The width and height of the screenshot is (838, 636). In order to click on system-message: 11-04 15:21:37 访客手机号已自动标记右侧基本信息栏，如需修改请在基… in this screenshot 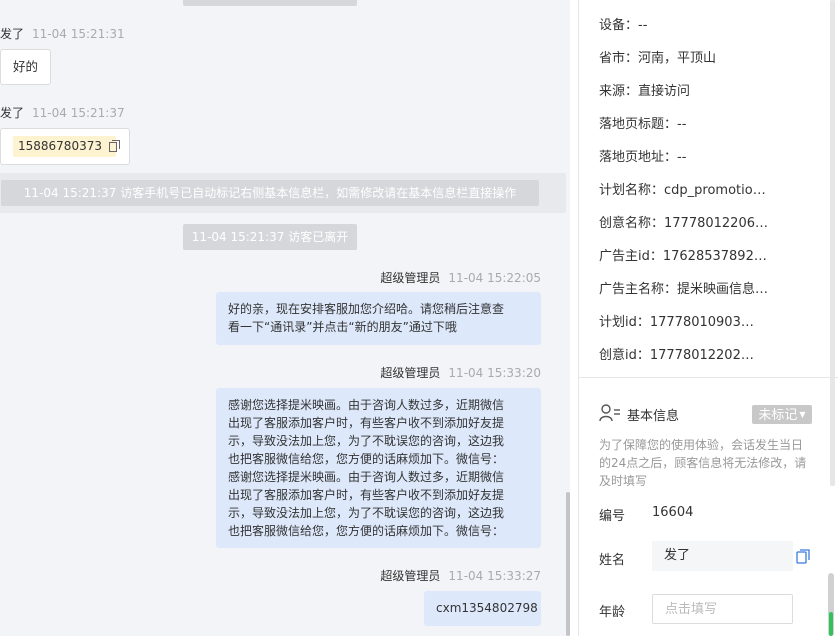, I will do `click(283, 193)`.